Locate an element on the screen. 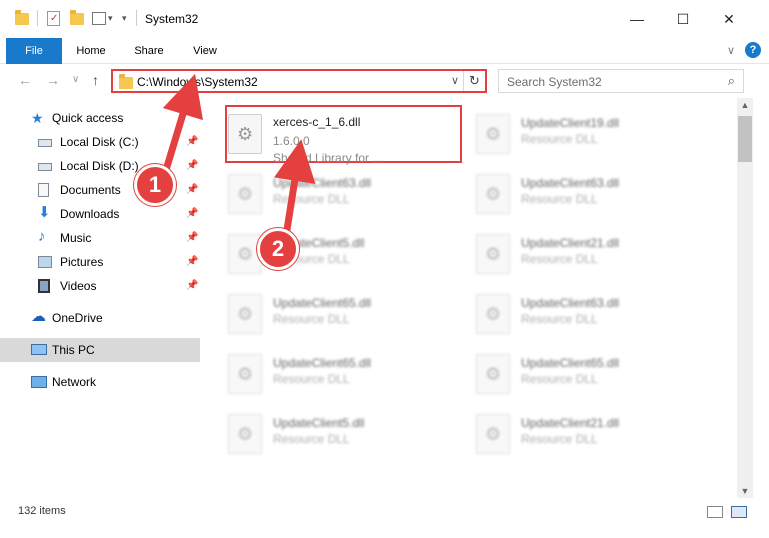  callout-badge-2: 2 is located at coordinates (278, 249).